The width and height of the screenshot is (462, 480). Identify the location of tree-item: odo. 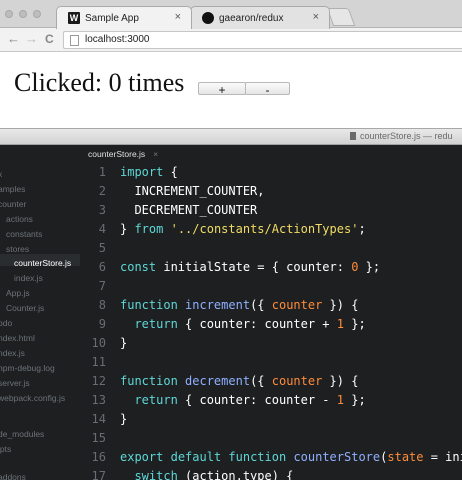
(6, 323).